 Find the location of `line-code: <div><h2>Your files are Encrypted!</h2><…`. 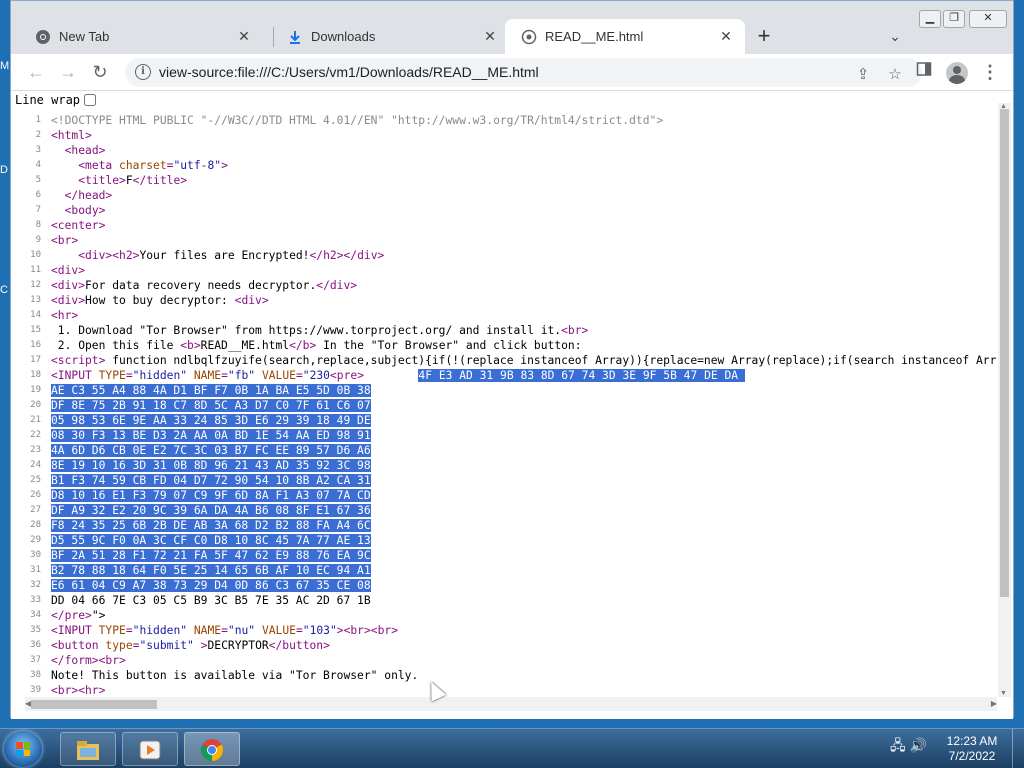

line-code: <div><h2>Your files are Encrypted!</h2><… is located at coordinates (231, 255).